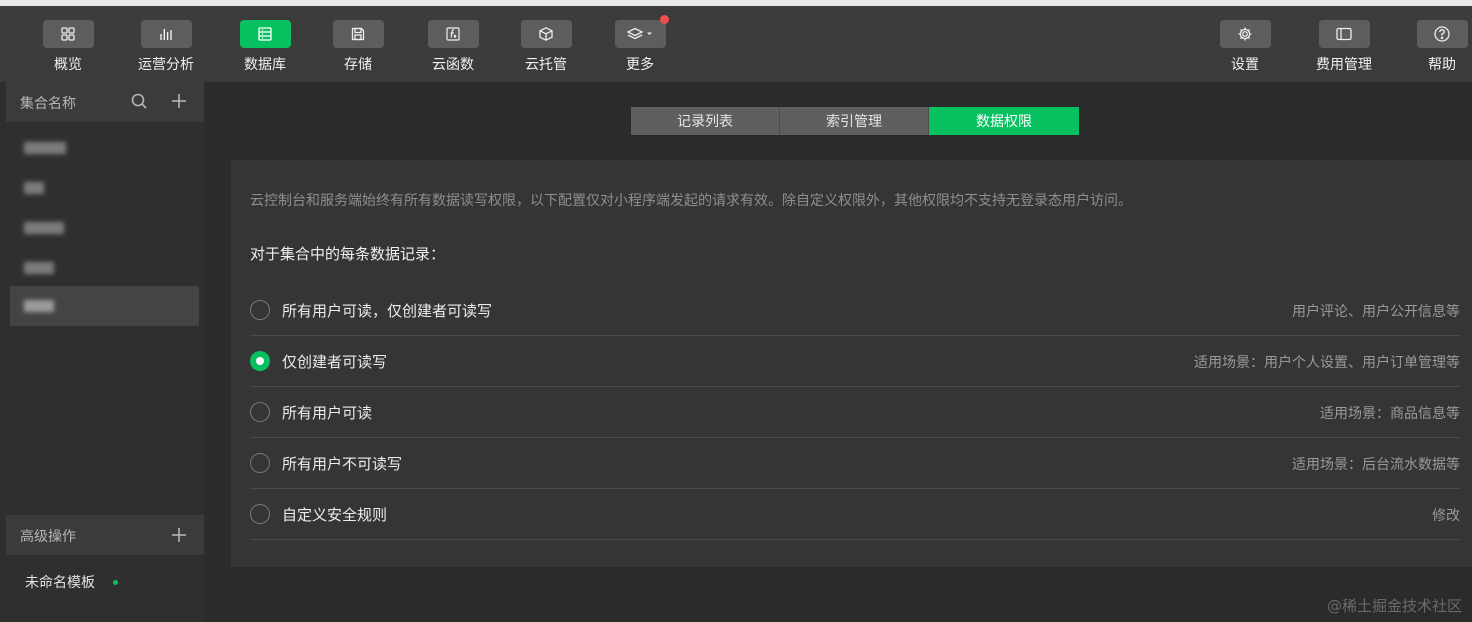  I want to click on database-tabs: 记录列表 索引管理 数据权限, so click(855, 121).